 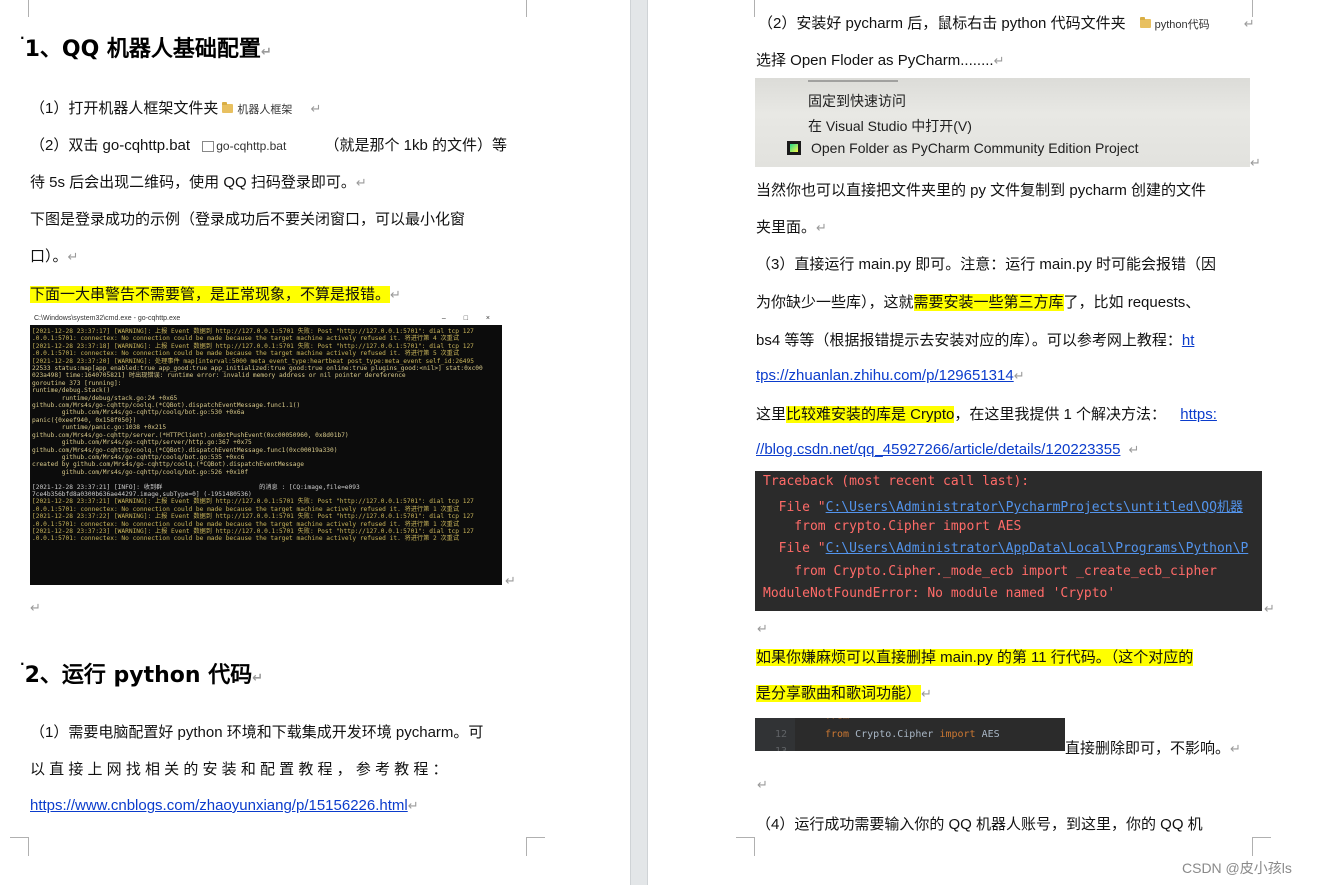 What do you see at coordinates (54, 256) in the screenshot?
I see `login-note-cont: 口）。↵` at bounding box center [54, 256].